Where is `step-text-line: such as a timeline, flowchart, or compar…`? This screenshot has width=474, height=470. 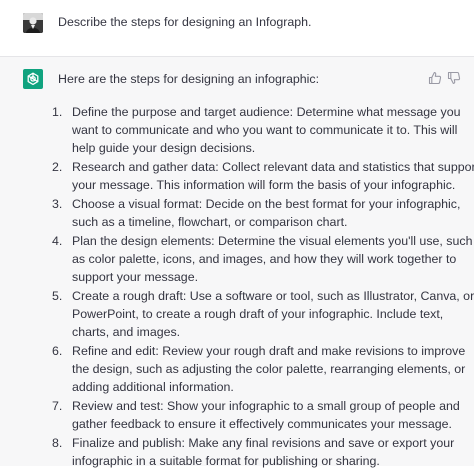 step-text-line: such as a timeline, flowchart, or compar… is located at coordinates (210, 222).